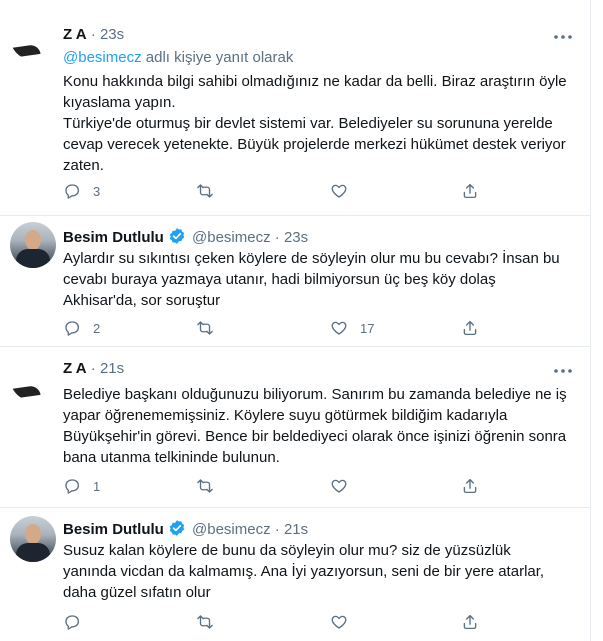  What do you see at coordinates (185, 236) in the screenshot?
I see `tweet-header: Besim Dutlulu @besimecz · 23s` at bounding box center [185, 236].